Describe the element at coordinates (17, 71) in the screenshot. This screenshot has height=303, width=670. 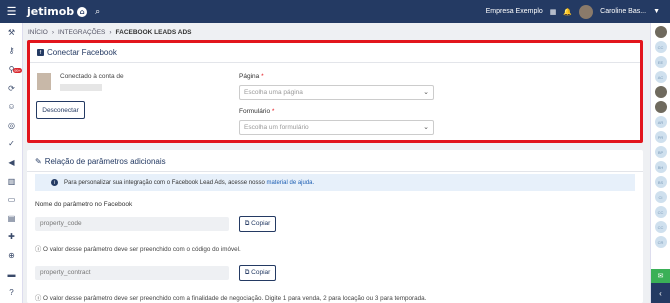
I see `notification-badge: 99+` at that location.